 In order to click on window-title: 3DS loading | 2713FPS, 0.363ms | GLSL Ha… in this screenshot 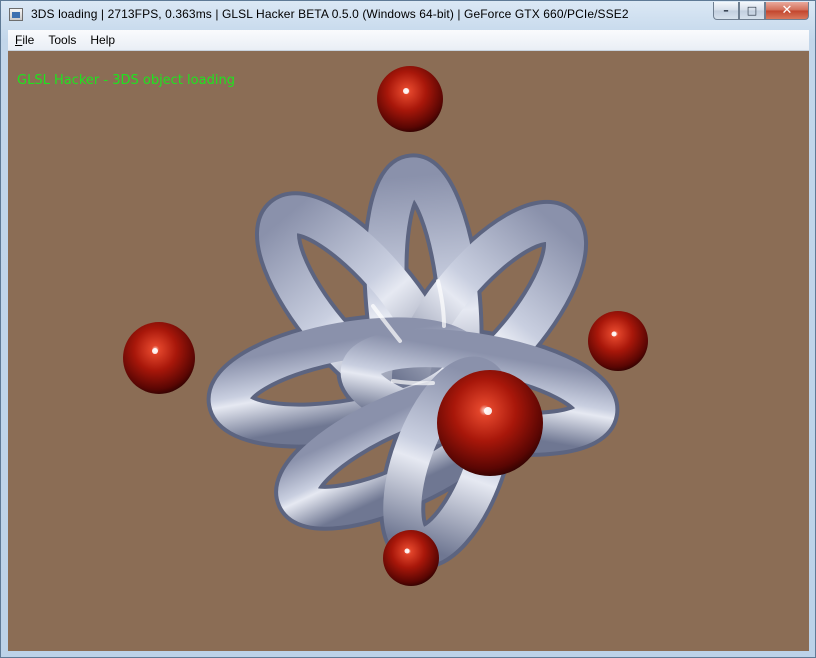, I will do `click(330, 14)`.